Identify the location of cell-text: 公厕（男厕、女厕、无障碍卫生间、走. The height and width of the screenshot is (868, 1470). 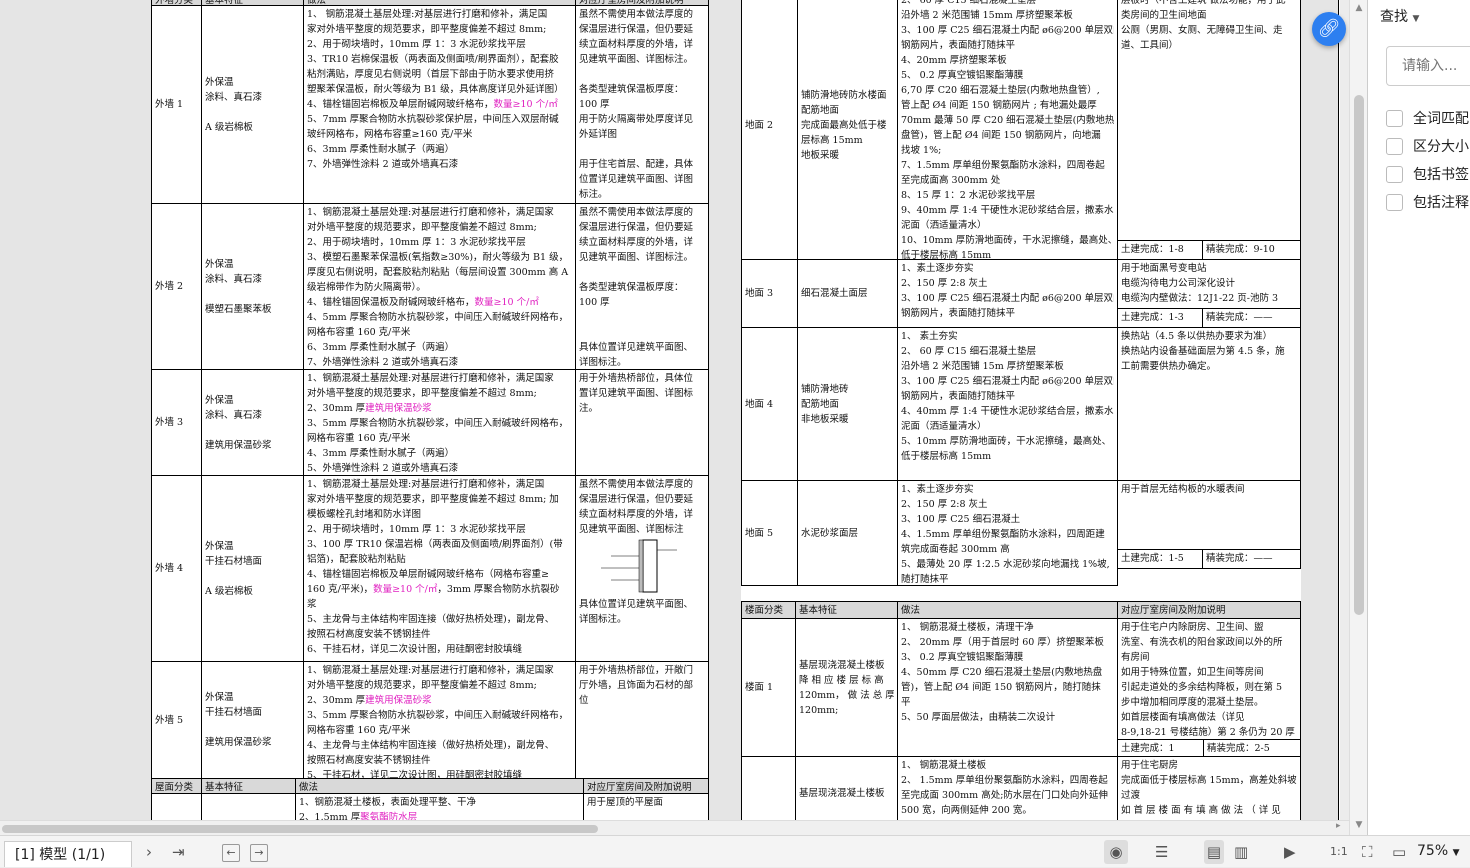
(1202, 30).